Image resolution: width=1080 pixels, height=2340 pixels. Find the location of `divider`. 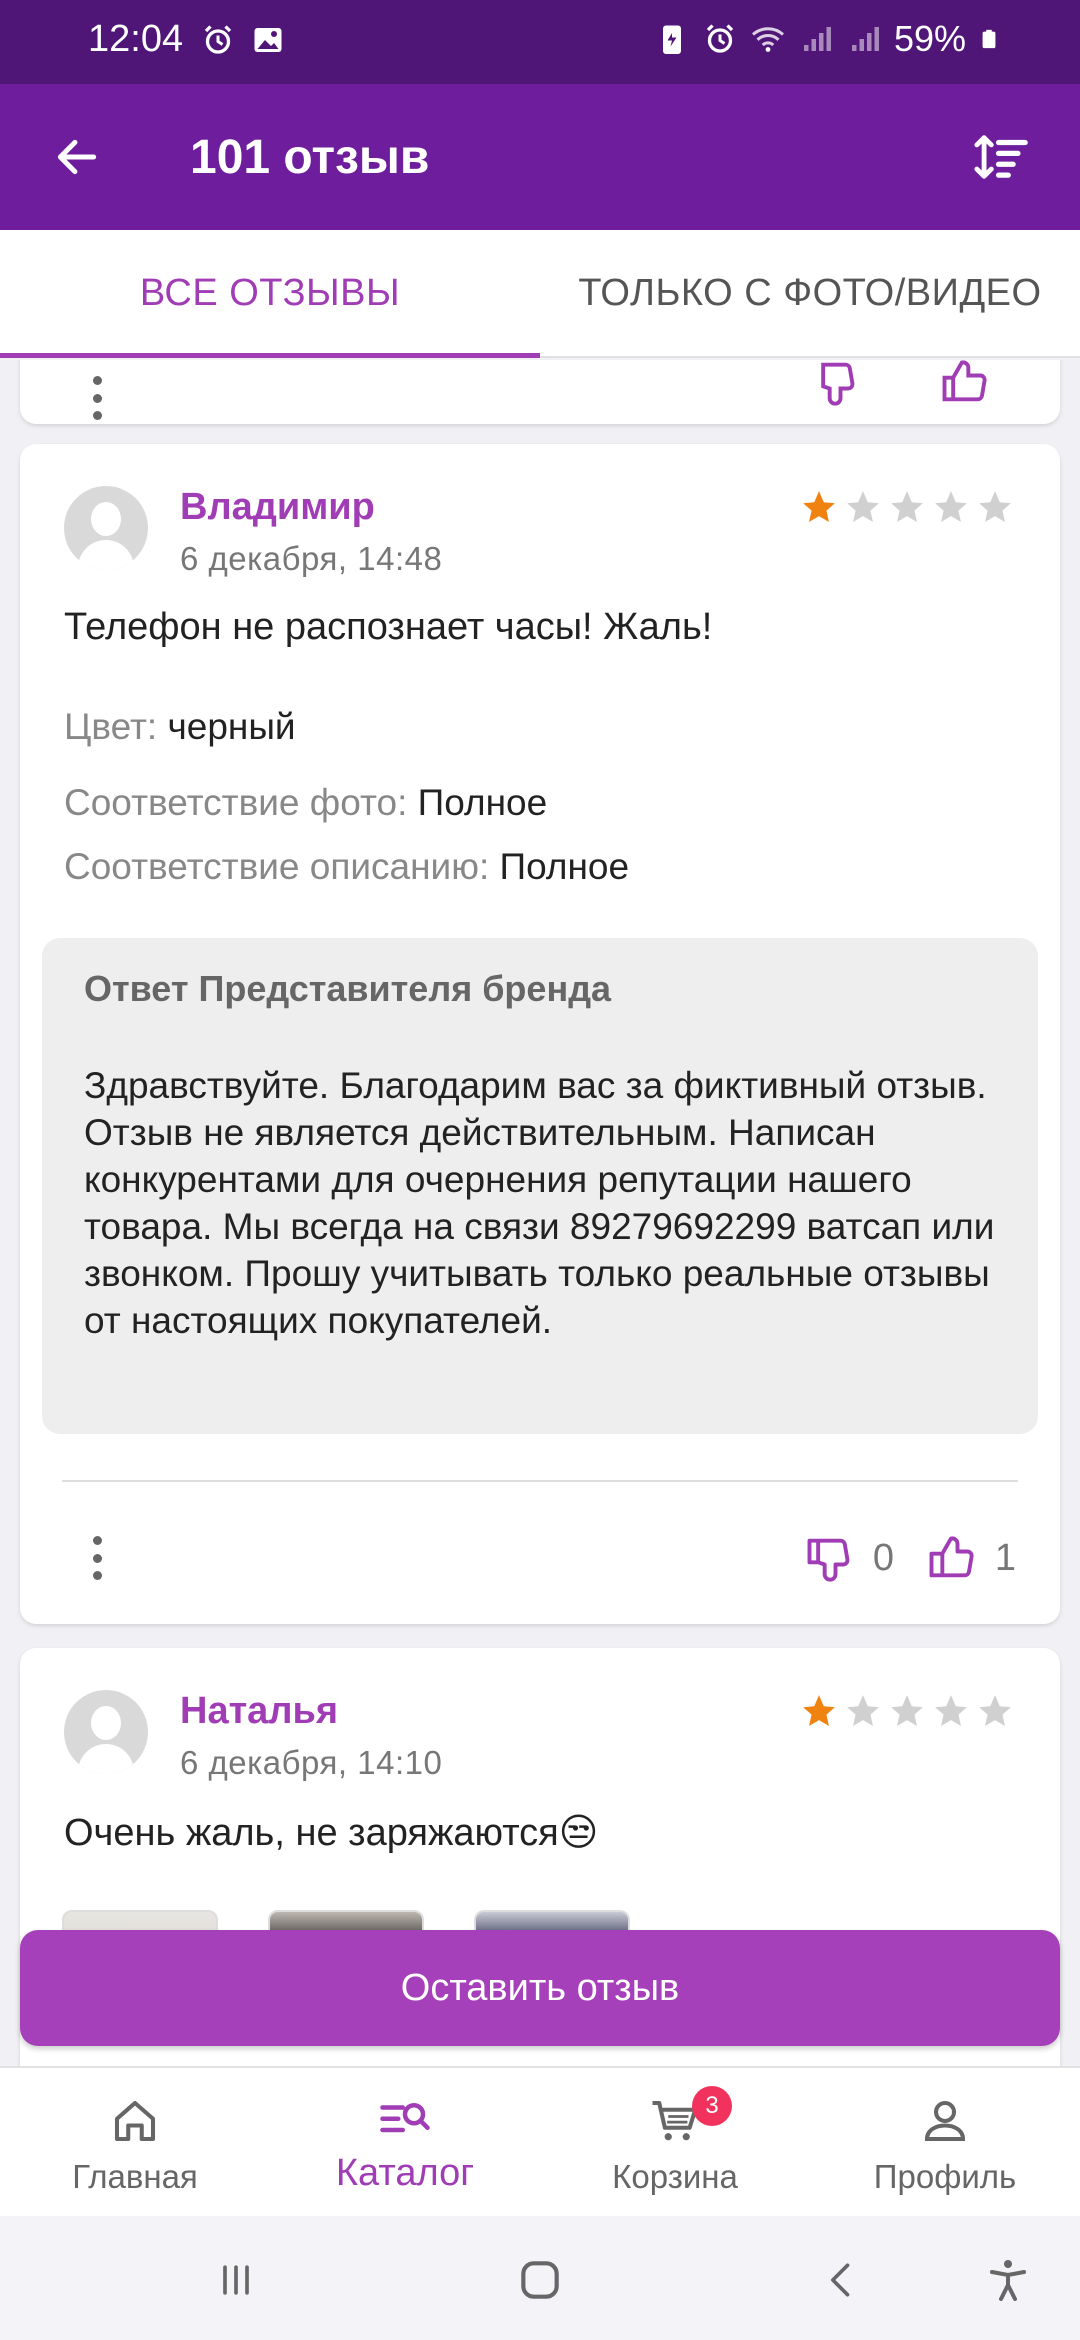

divider is located at coordinates (540, 1481).